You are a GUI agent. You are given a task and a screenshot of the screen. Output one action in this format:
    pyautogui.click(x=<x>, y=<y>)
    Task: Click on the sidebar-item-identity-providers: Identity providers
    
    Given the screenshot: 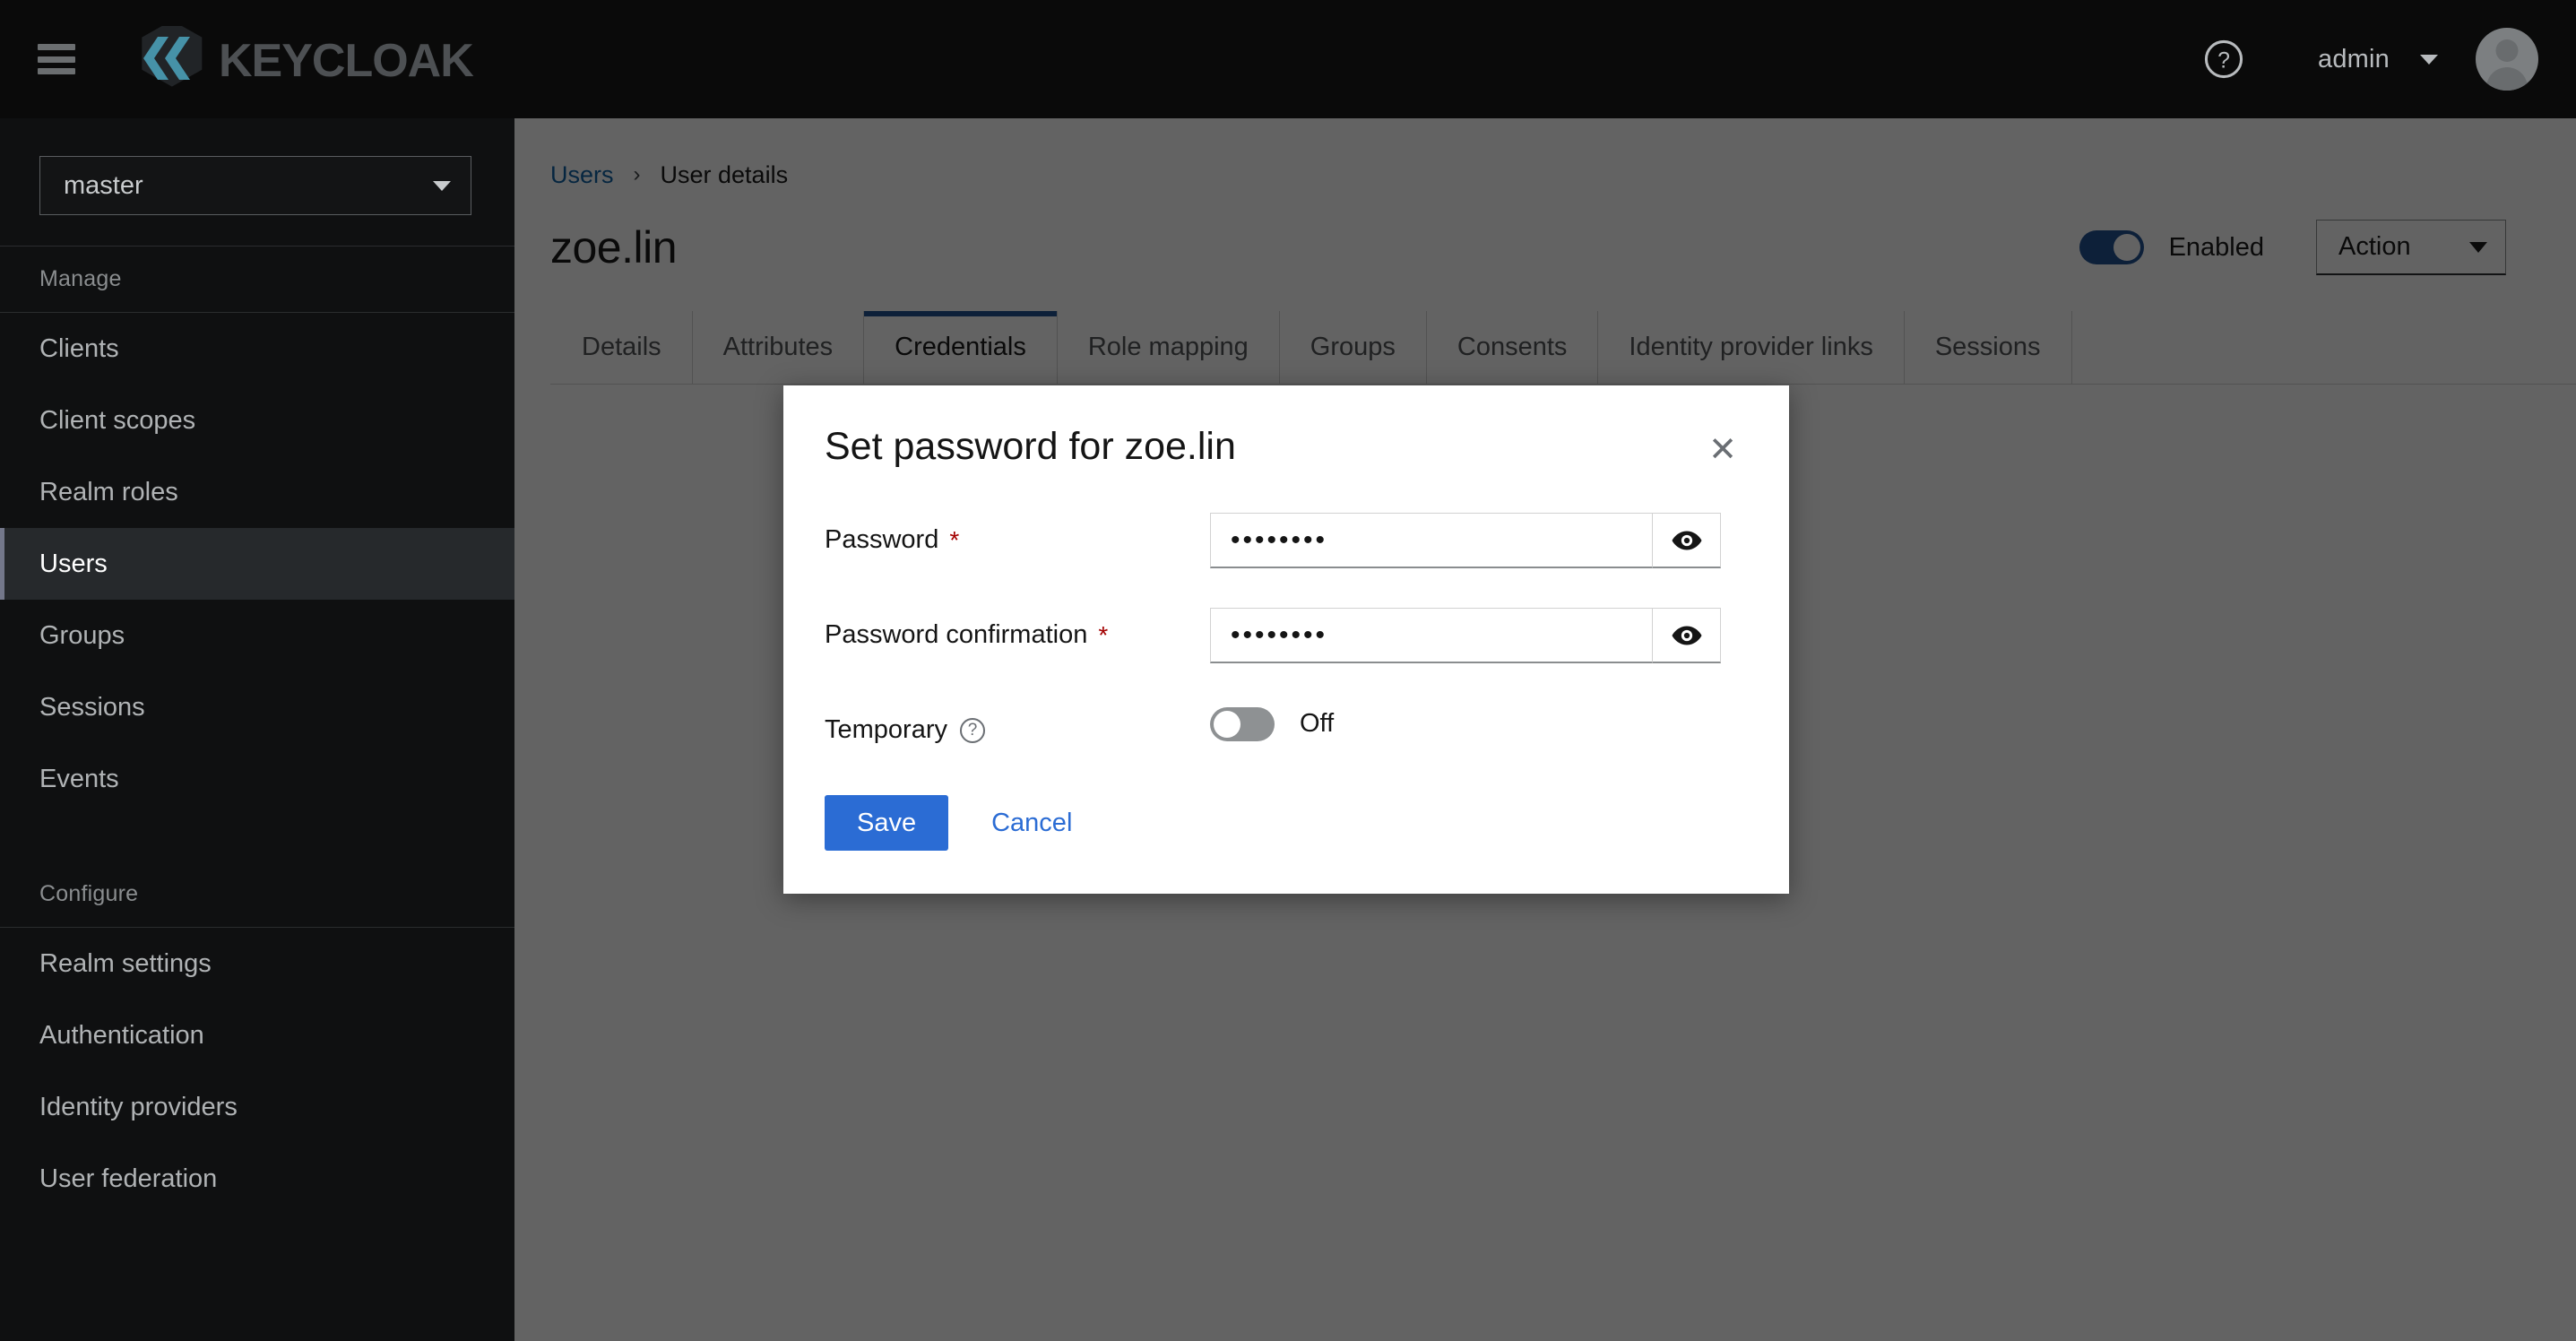 What is the action you would take?
    pyautogui.click(x=257, y=1107)
    